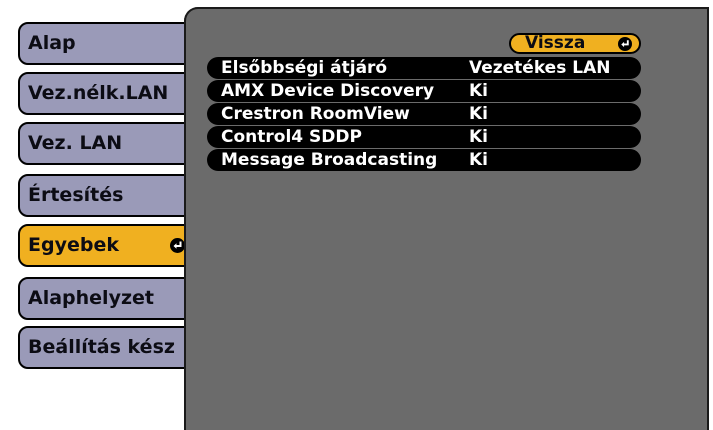  I want to click on setting-row-elsobbsegi-atjaro: Elsőbbségi átjáró Vezetékes LAN, so click(424, 68).